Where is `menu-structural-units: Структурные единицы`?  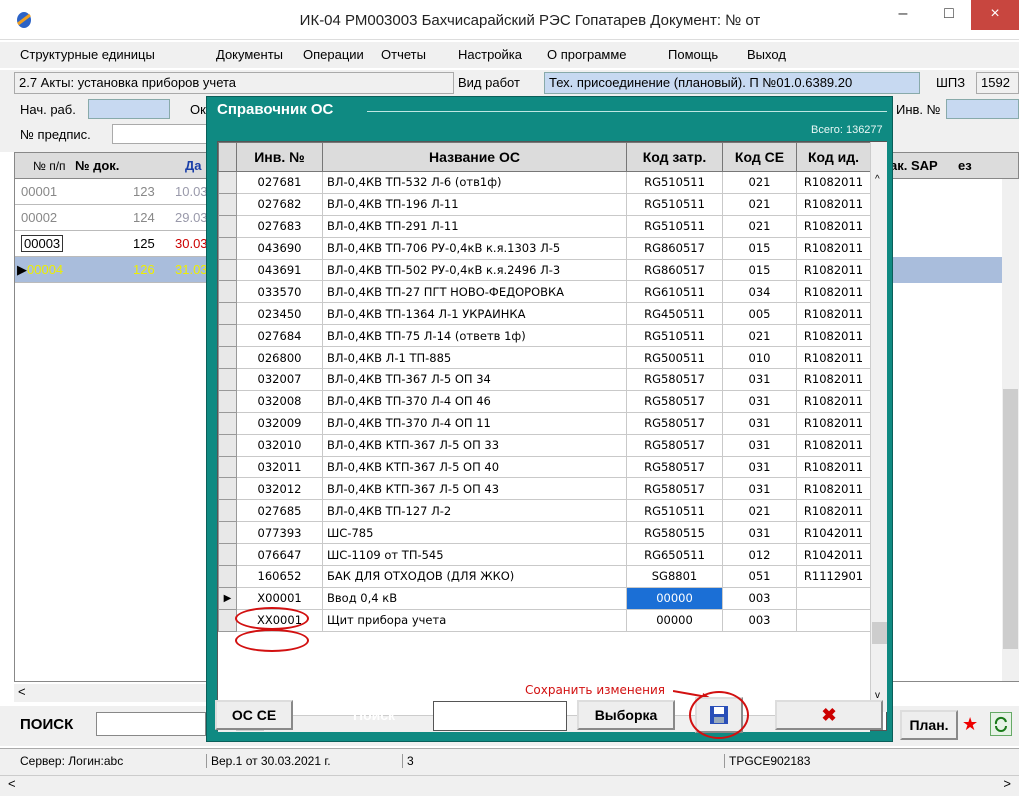
menu-structural-units: Структурные единицы is located at coordinates (87, 54).